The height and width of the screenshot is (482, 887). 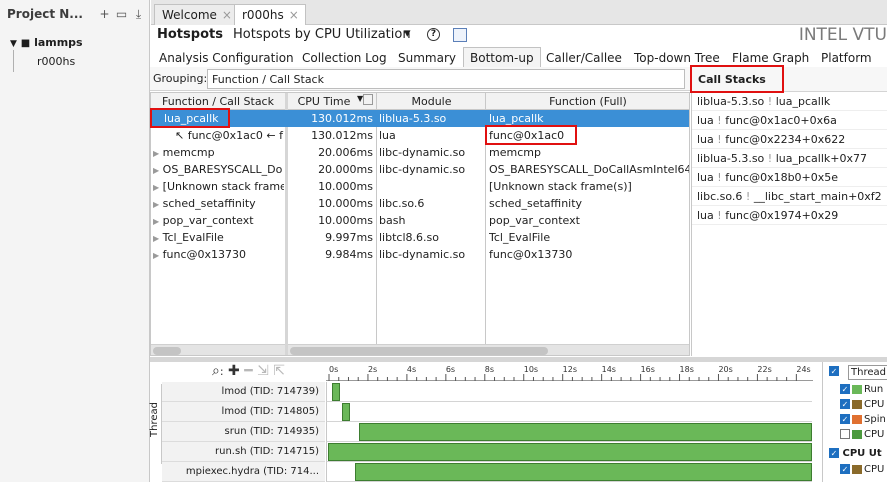 I want to click on call-stack-item: lua ! func@0x1974+0x29, so click(x=789, y=215).